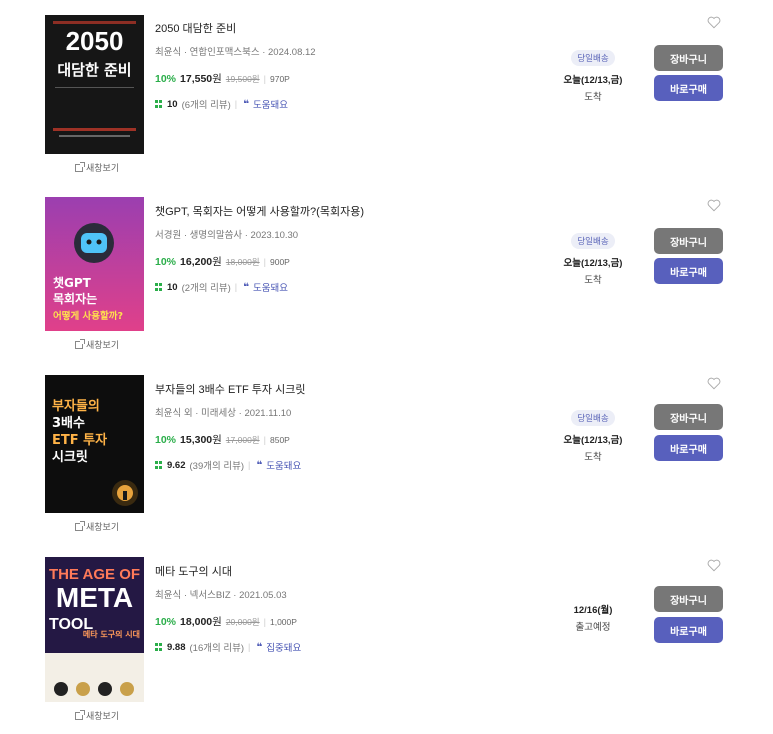 The image size is (773, 734). I want to click on price-row: 10% 15,300원 17,000원 | 850P, so click(222, 440).